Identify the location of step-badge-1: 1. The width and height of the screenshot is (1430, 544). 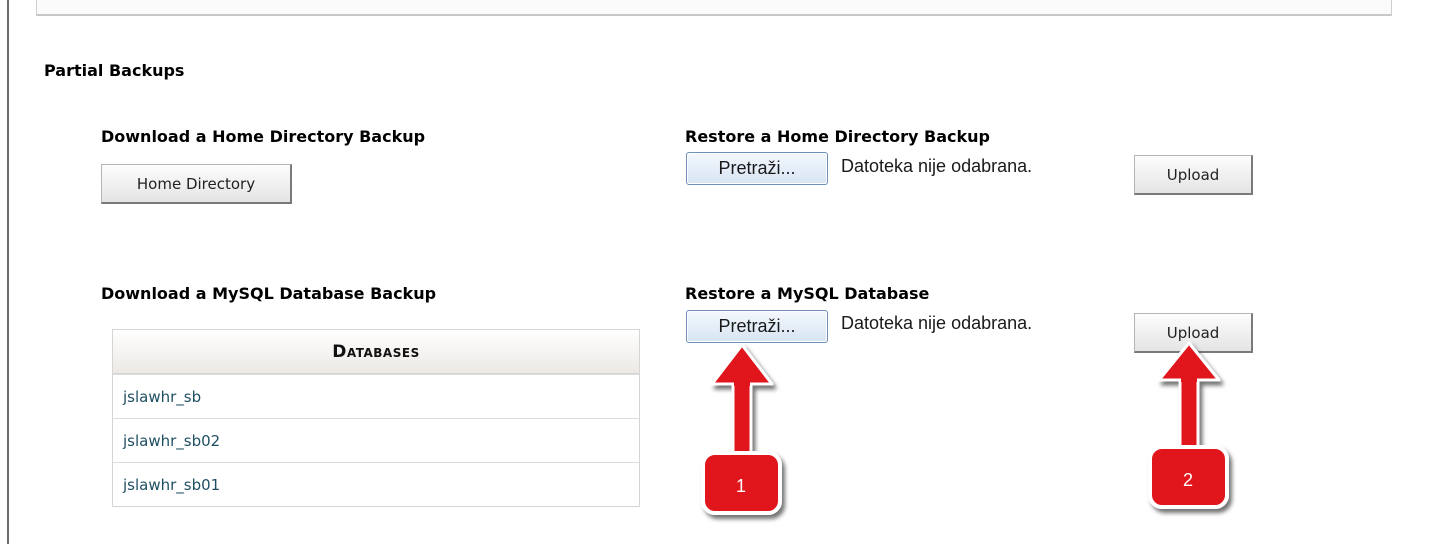
(741, 483).